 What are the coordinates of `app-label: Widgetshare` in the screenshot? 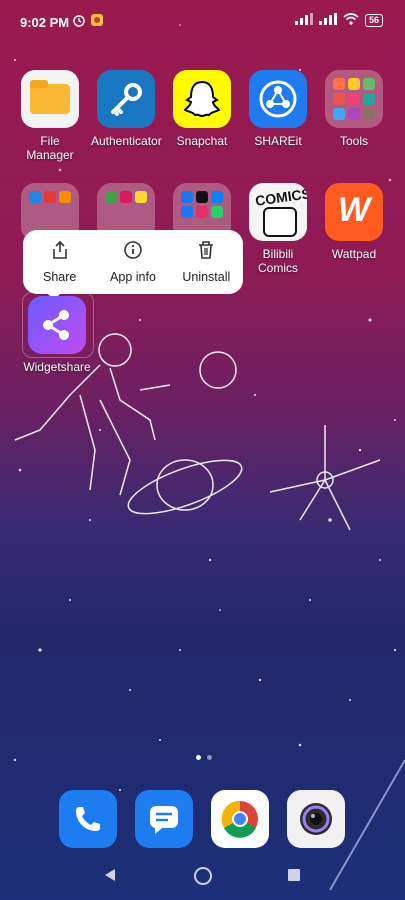 It's located at (57, 367).